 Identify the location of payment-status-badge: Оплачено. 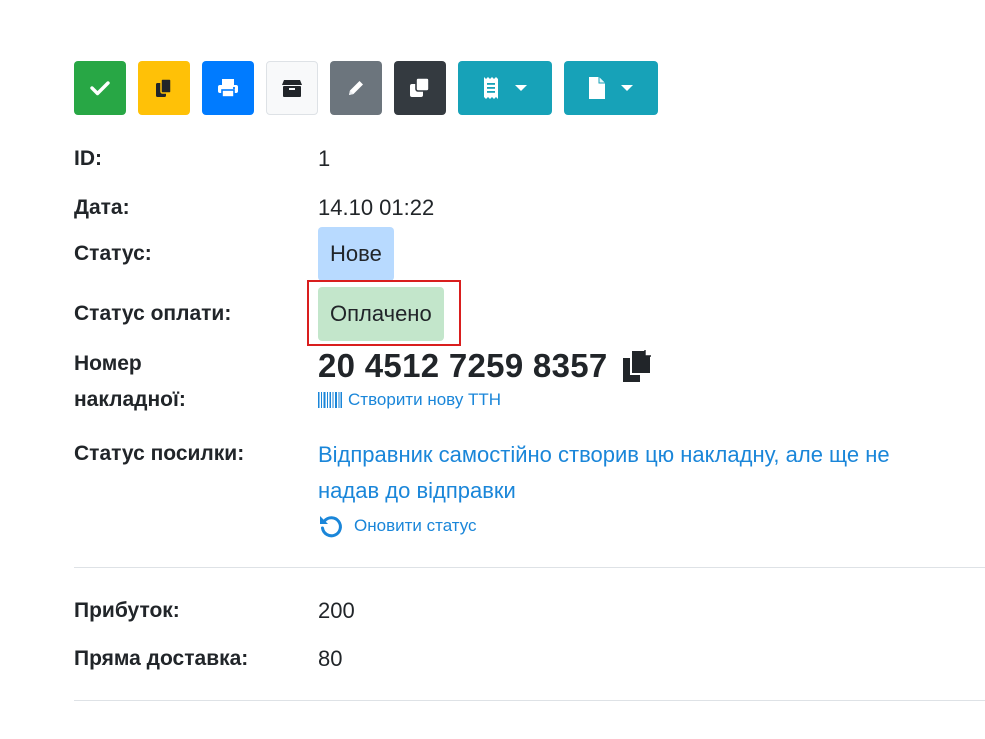
(381, 314).